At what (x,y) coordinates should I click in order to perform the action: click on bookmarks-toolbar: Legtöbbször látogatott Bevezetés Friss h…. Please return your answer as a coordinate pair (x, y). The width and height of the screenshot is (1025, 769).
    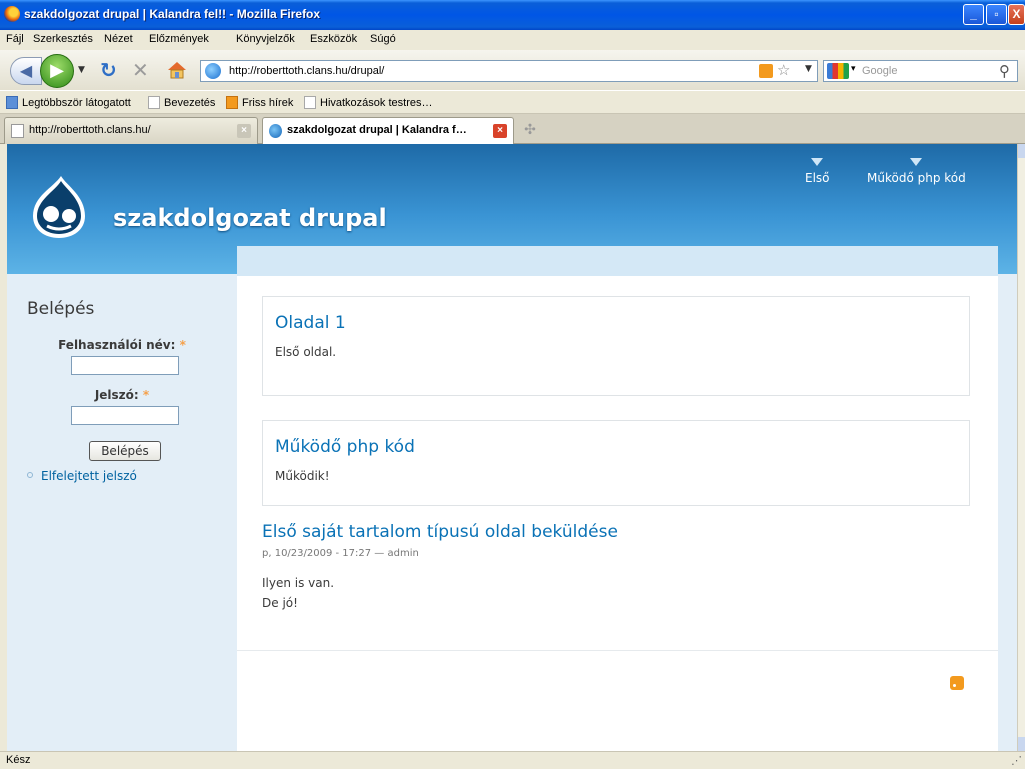
    Looking at the image, I should click on (512, 102).